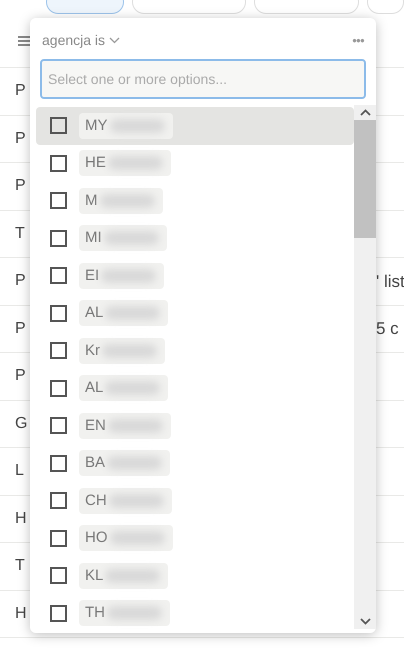 The width and height of the screenshot is (404, 655). Describe the element at coordinates (92, 350) in the screenshot. I see `option-label: Kr` at that location.